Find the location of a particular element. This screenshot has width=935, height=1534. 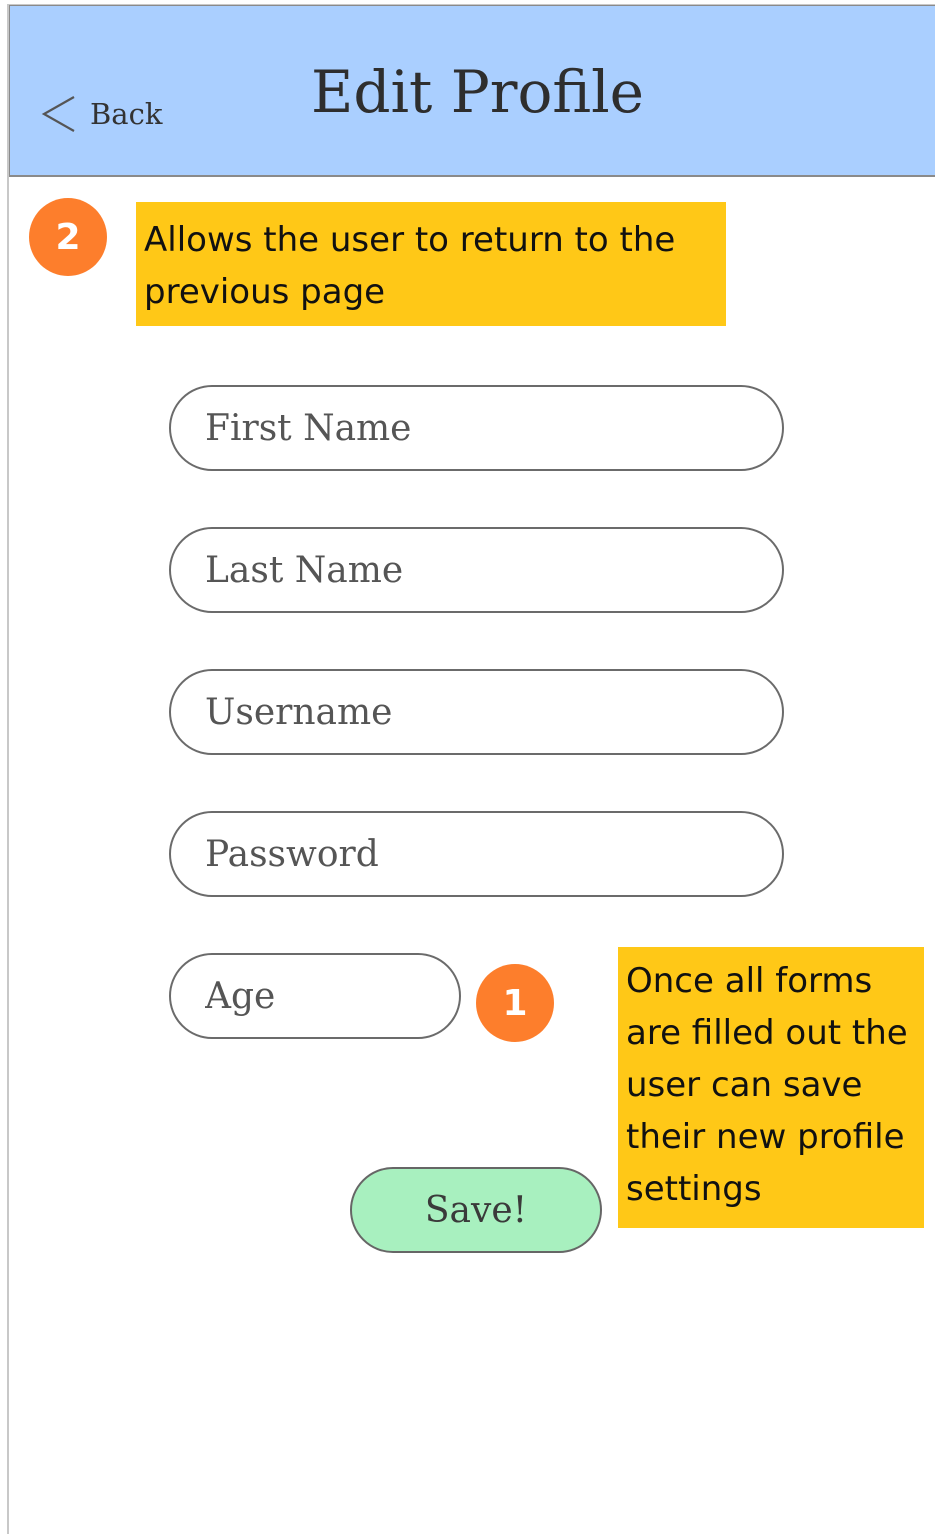

page-title: Edit Profile is located at coordinates (477, 92).